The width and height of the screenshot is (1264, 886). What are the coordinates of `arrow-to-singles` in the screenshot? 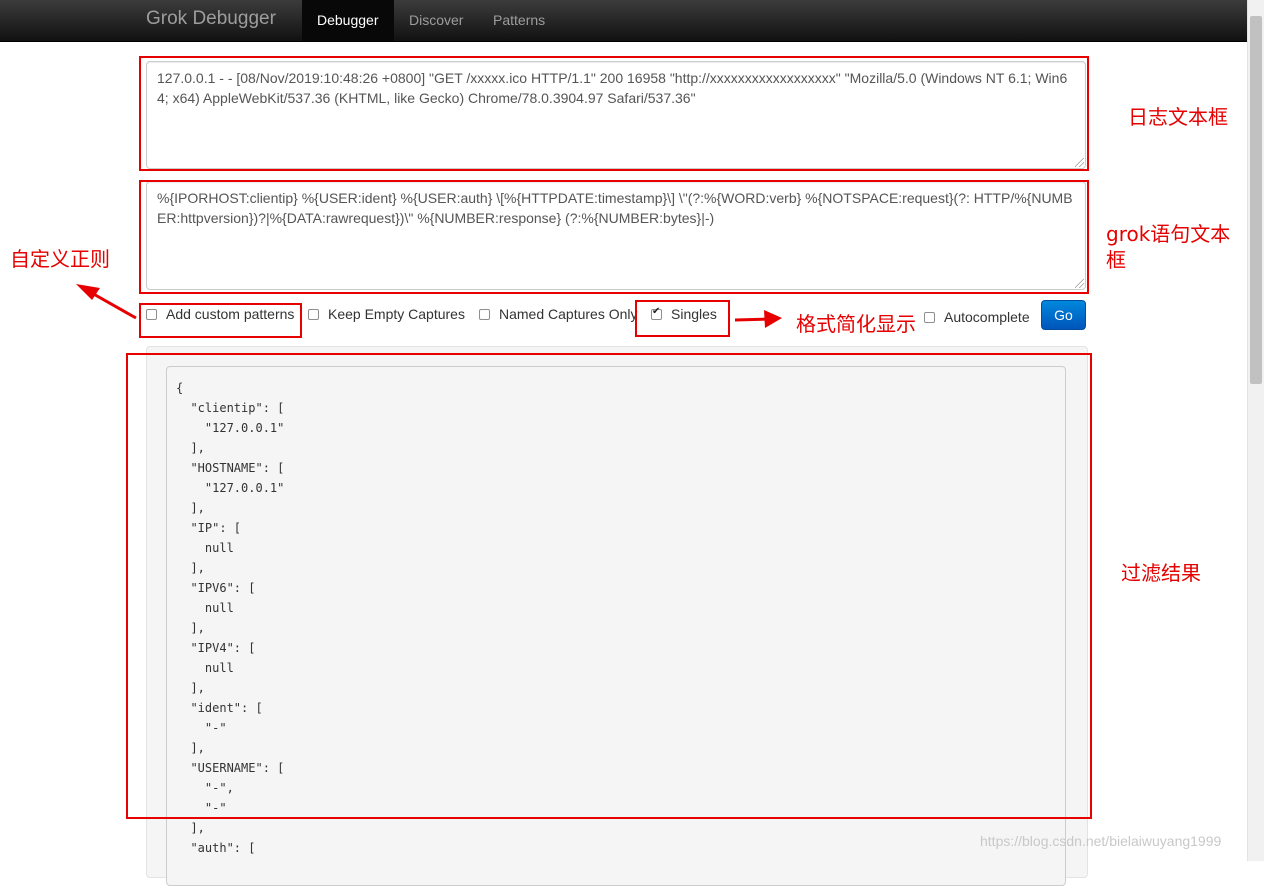 It's located at (758, 319).